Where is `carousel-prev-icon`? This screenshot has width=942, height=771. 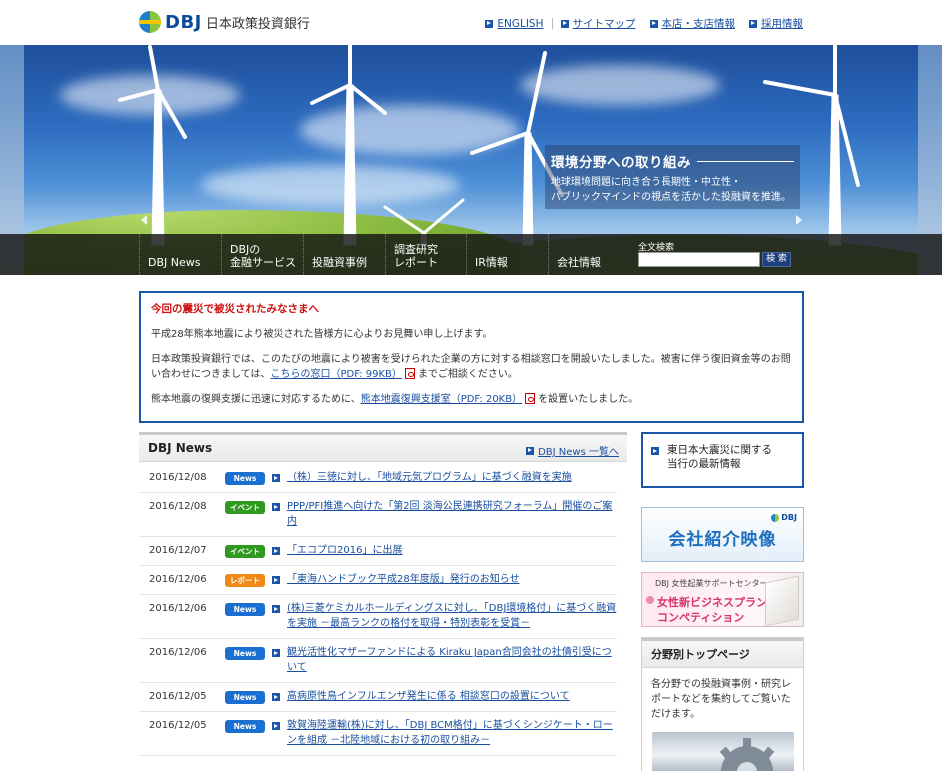 carousel-prev-icon is located at coordinates (144, 220).